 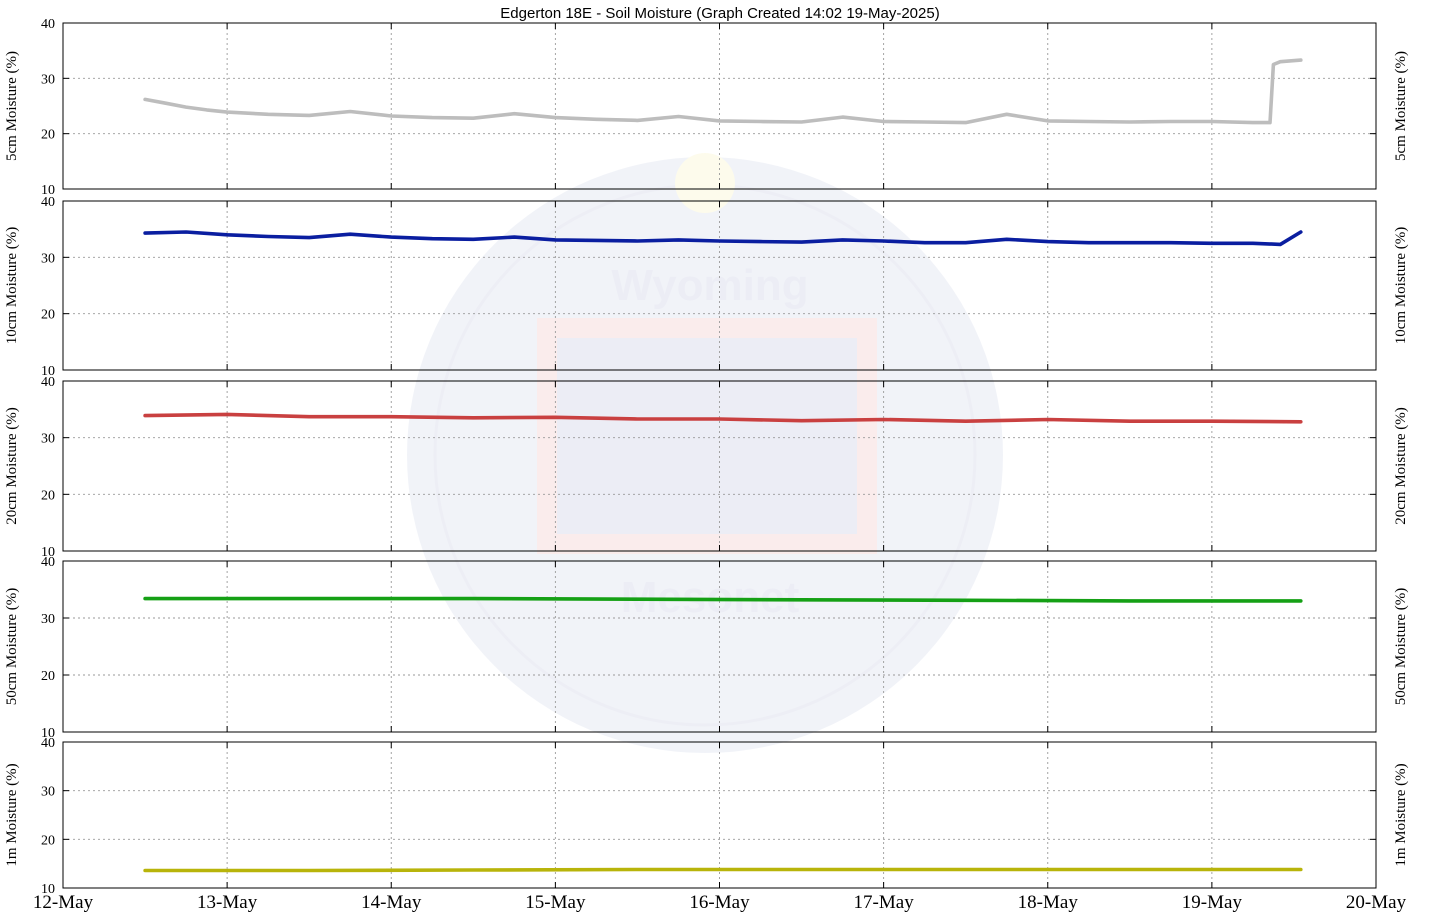 What do you see at coordinates (707, 436) in the screenshot?
I see `watermark-flag-field` at bounding box center [707, 436].